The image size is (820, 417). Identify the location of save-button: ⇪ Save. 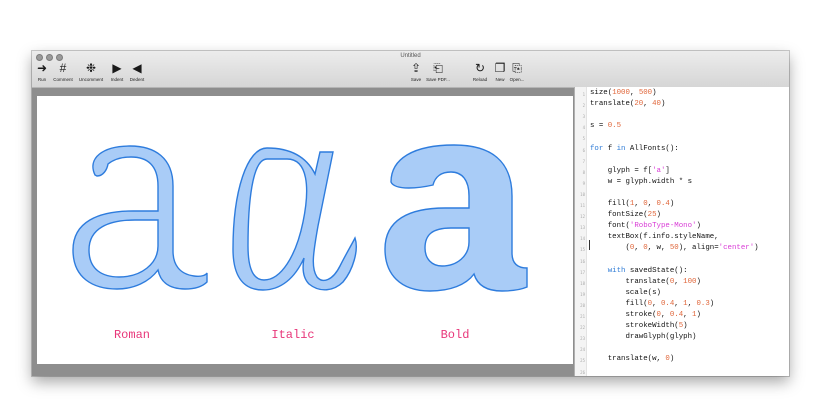
(416, 71).